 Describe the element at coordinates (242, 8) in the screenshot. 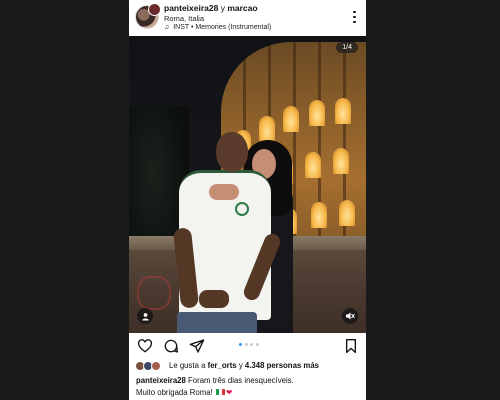

I see `collaborator-username: marcao` at that location.